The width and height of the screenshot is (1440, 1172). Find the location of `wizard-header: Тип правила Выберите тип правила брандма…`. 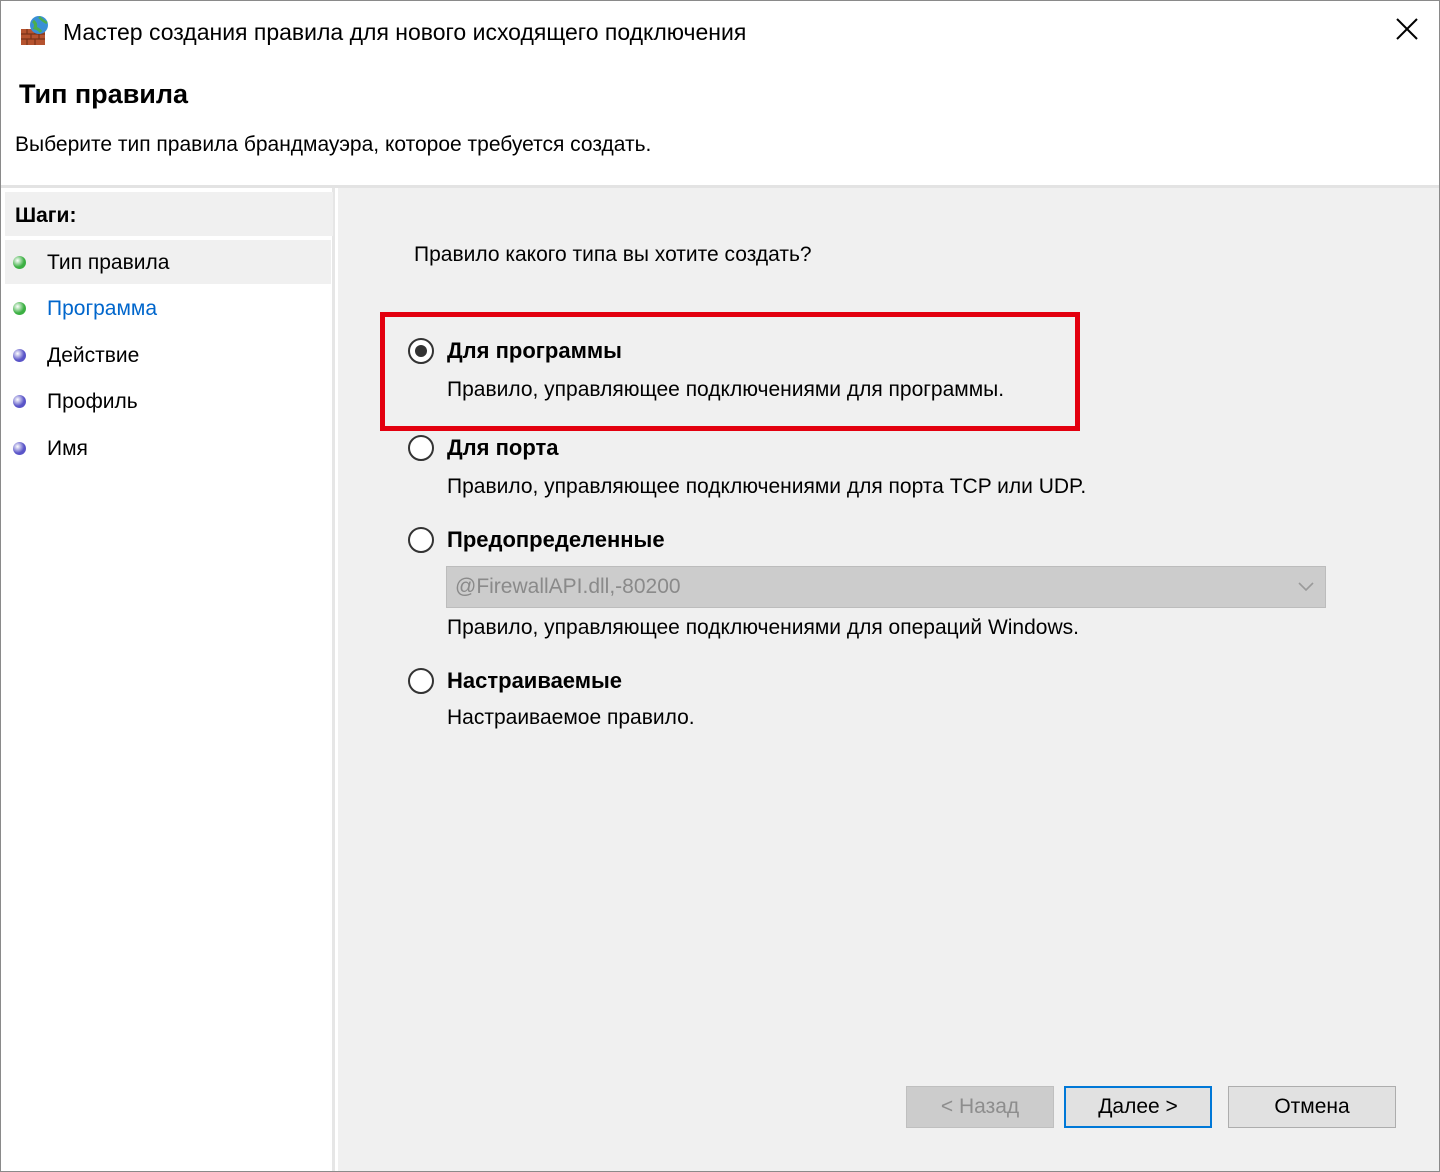

wizard-header: Тип правила Выберите тип правила брандма… is located at coordinates (720, 124).